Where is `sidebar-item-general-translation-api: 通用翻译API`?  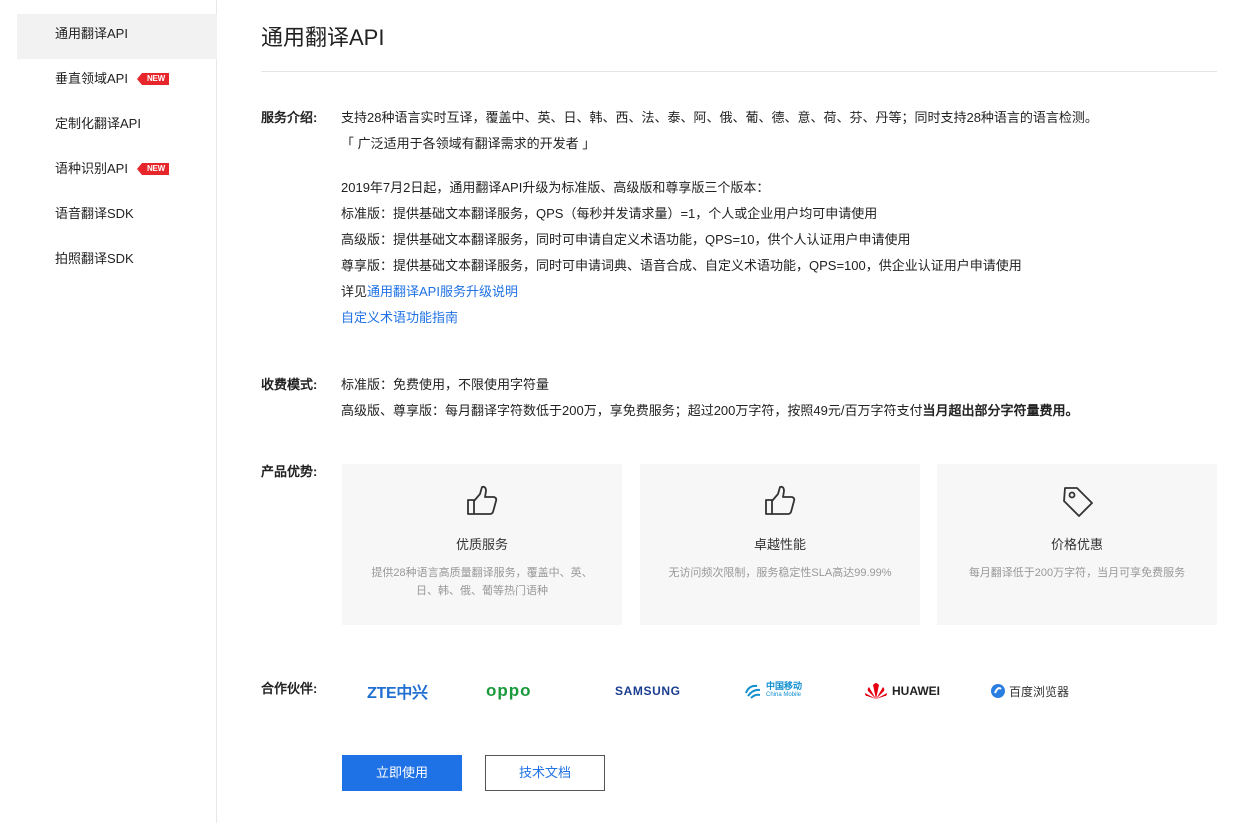 sidebar-item-general-translation-api: 通用翻译API is located at coordinates (117, 36).